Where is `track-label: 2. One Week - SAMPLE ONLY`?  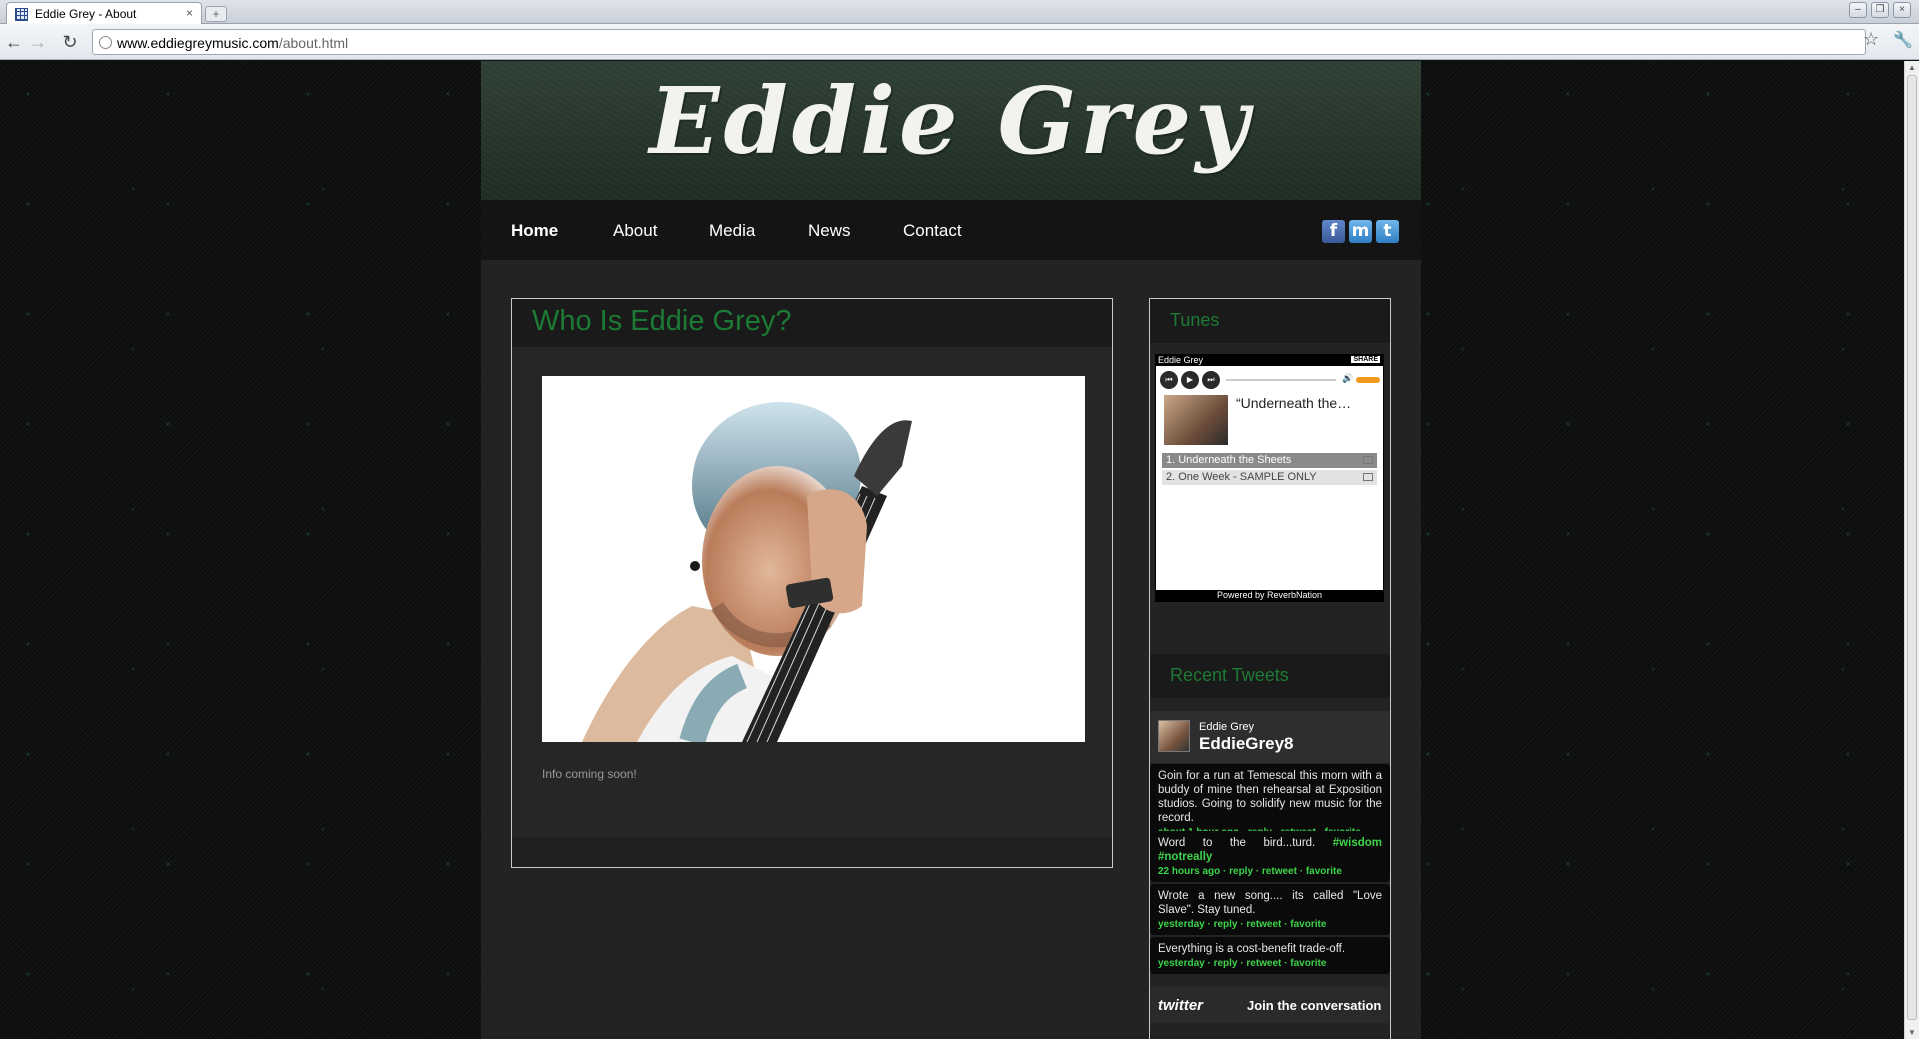
track-label: 2. One Week - SAMPLE ONLY is located at coordinates (1241, 477).